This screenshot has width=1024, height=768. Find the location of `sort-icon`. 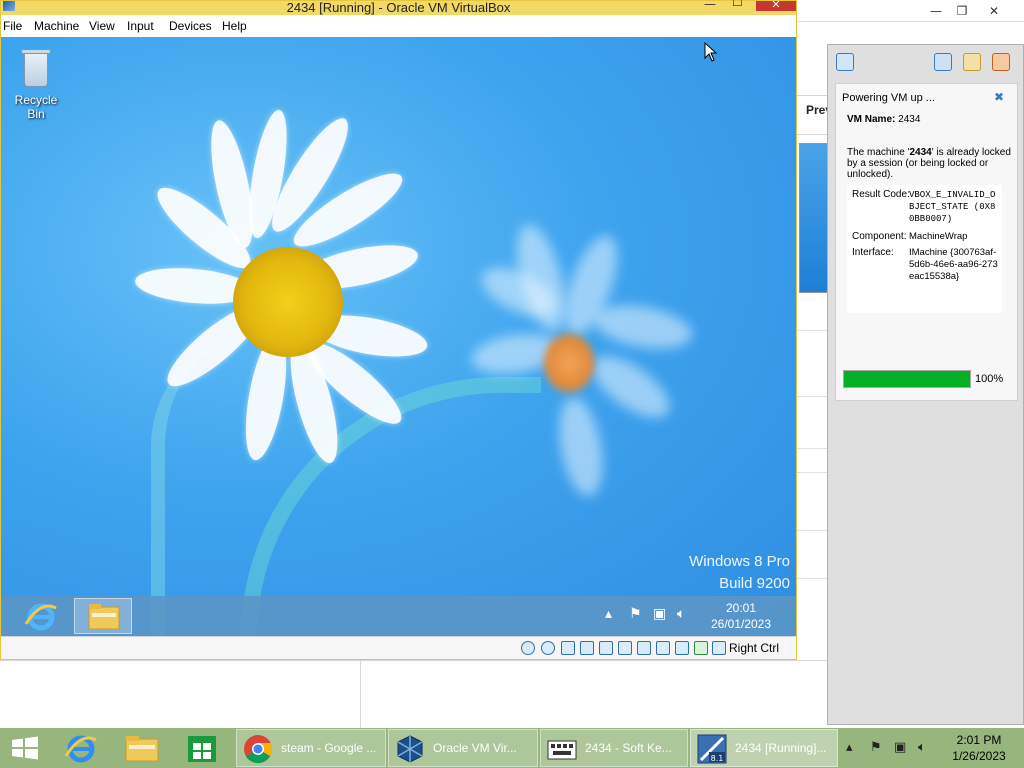

sort-icon is located at coordinates (943, 62).